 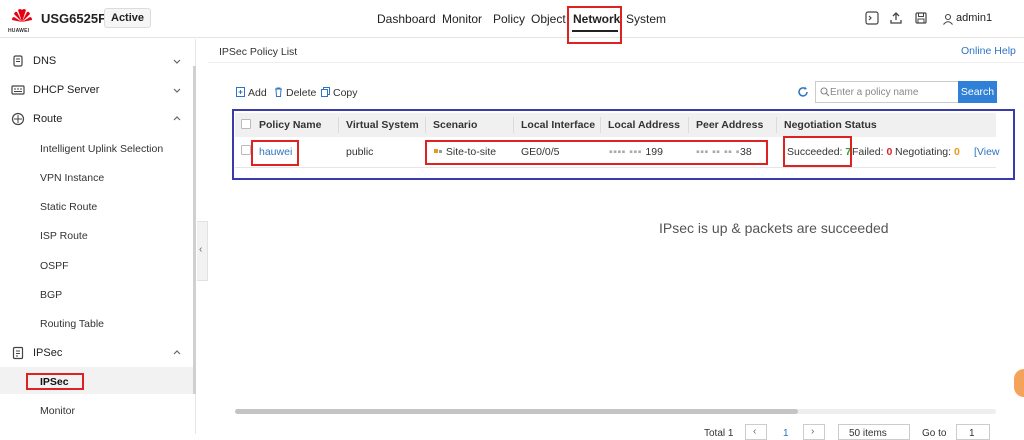 I want to click on save-icon, so click(x=921, y=18).